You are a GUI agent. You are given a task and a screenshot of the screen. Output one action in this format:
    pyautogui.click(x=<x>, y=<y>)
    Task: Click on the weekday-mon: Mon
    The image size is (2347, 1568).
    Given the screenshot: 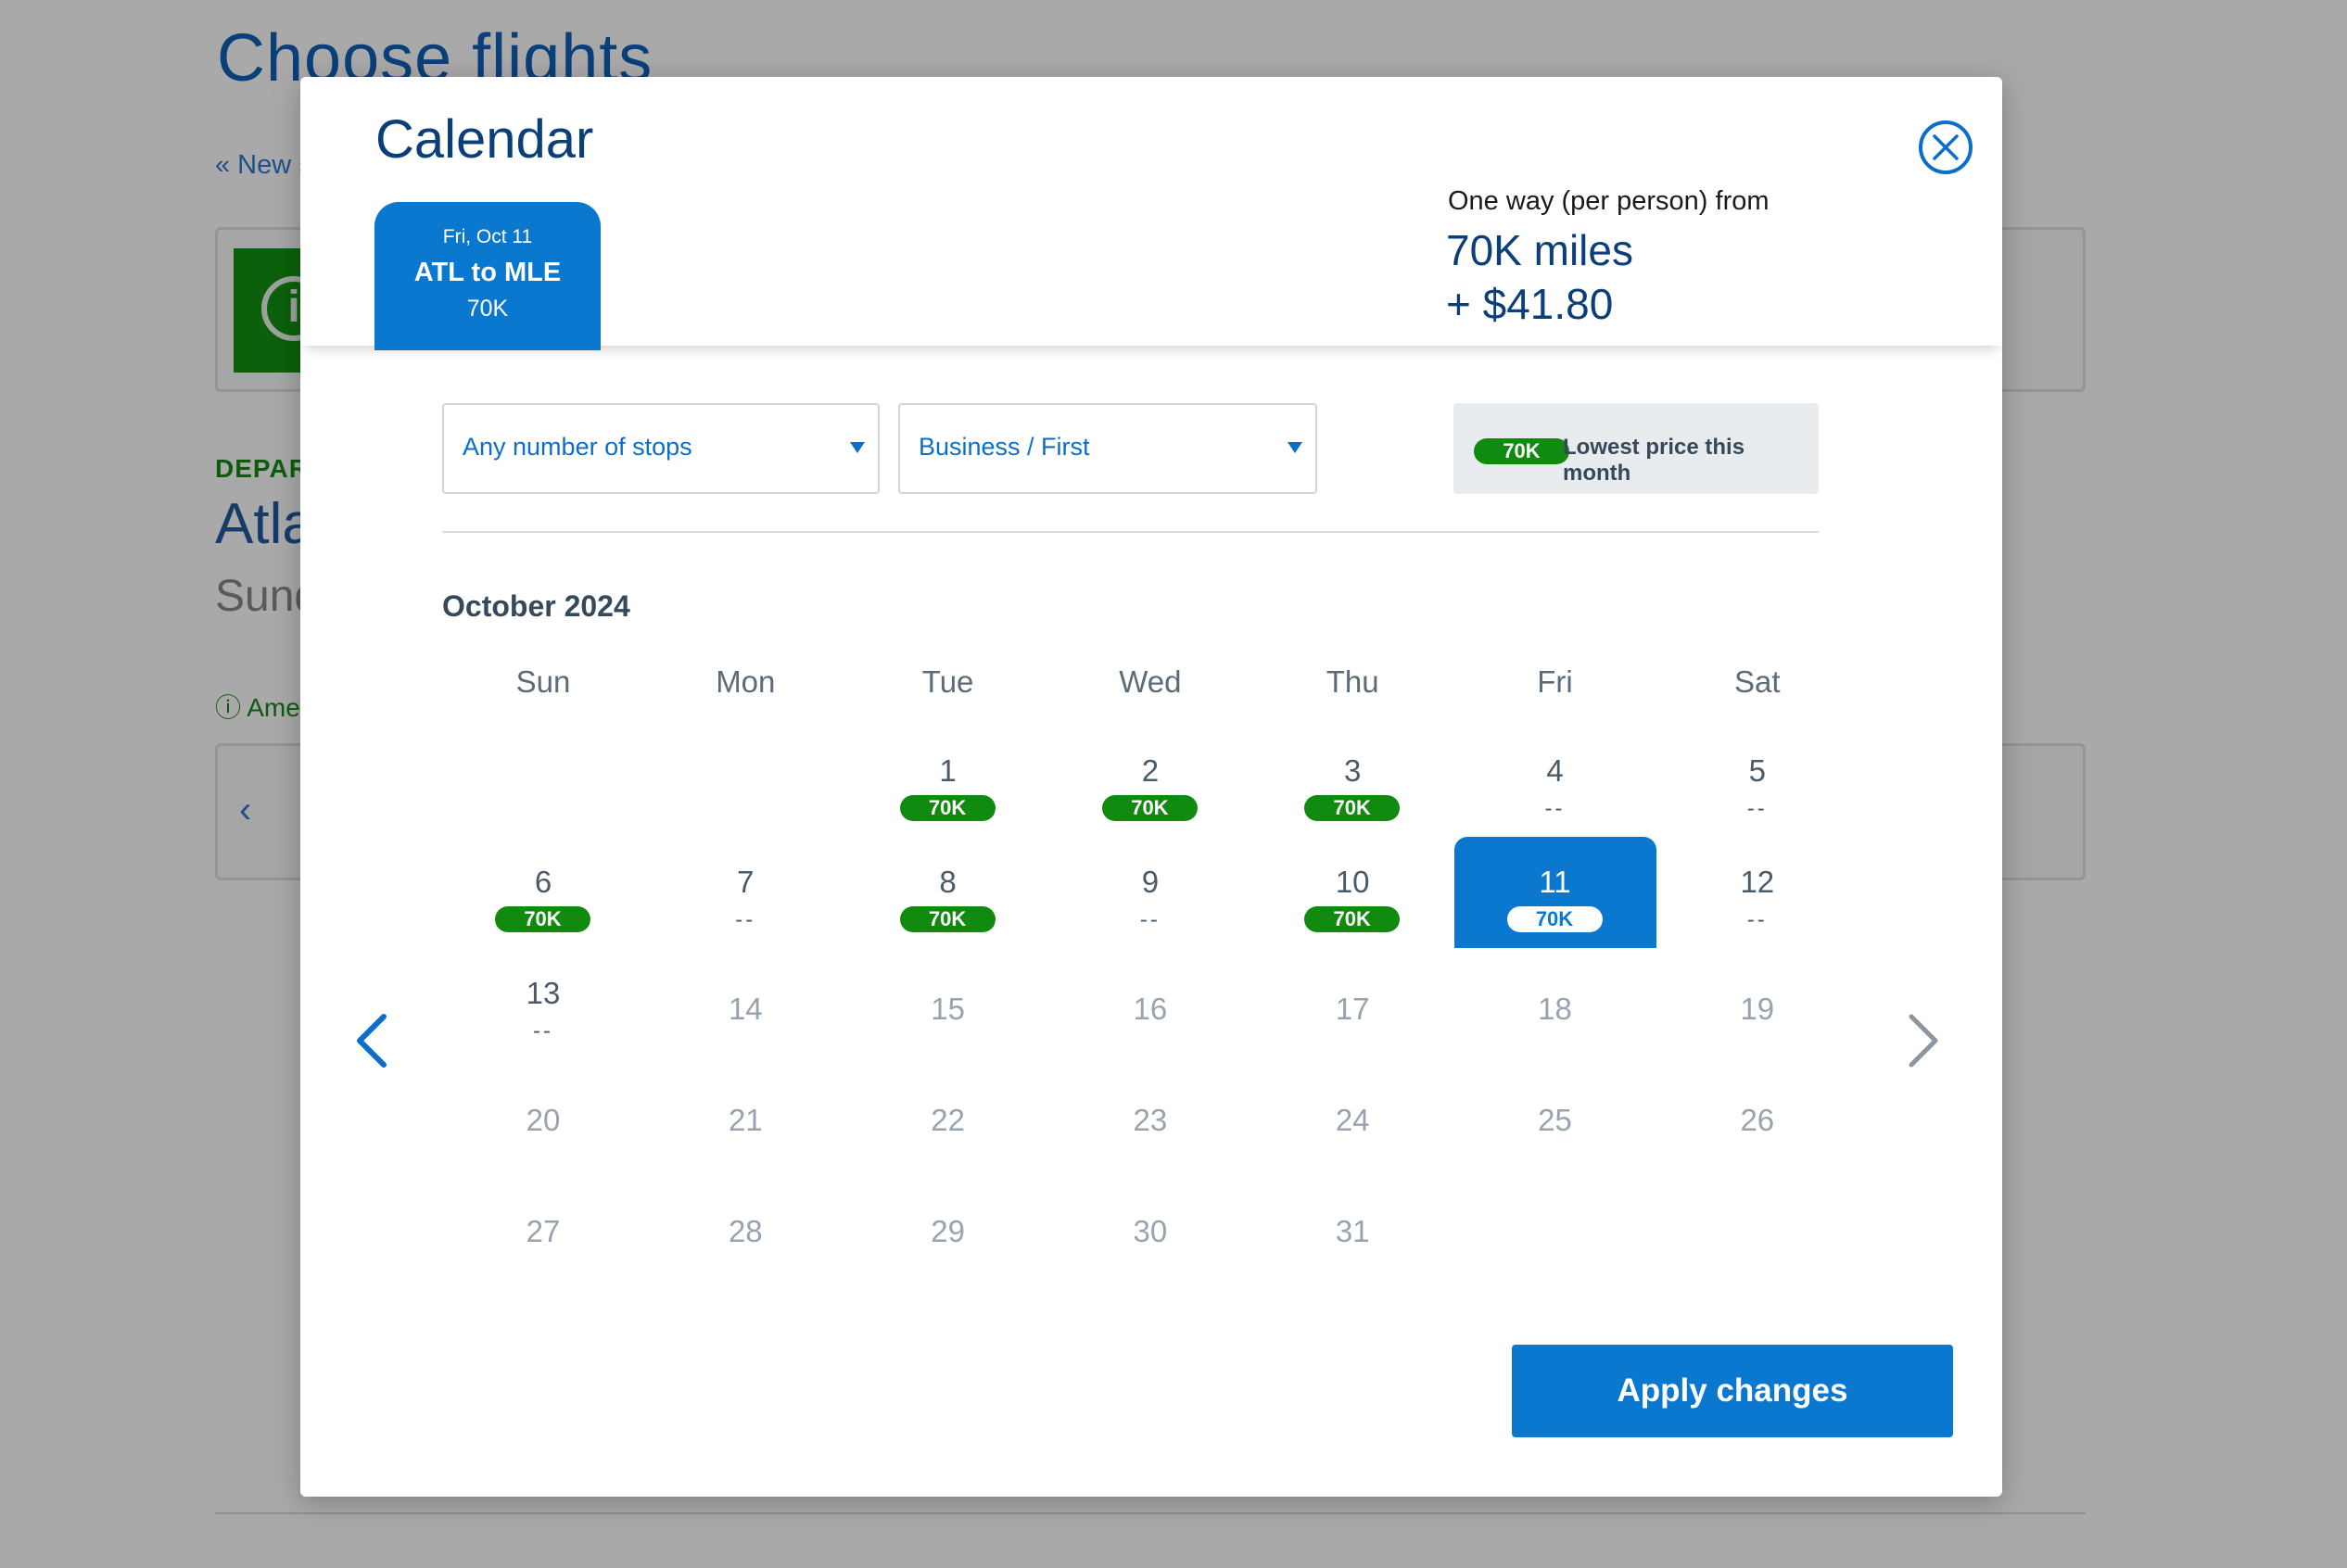 What is the action you would take?
    pyautogui.click(x=746, y=681)
    